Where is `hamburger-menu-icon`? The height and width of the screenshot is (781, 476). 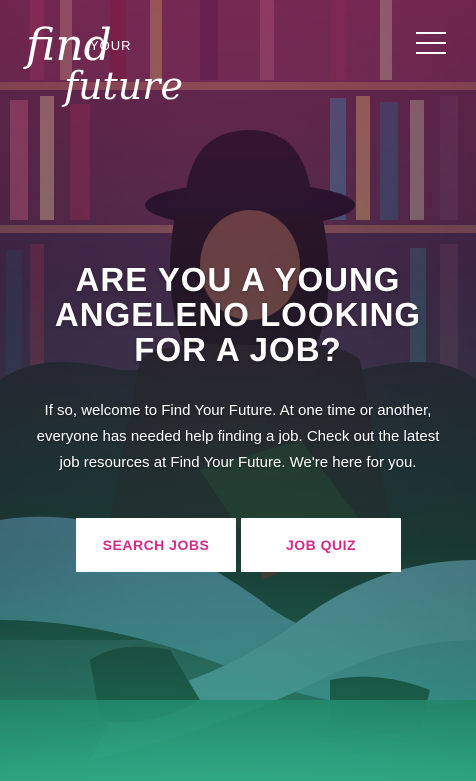 hamburger-menu-icon is located at coordinates (431, 43).